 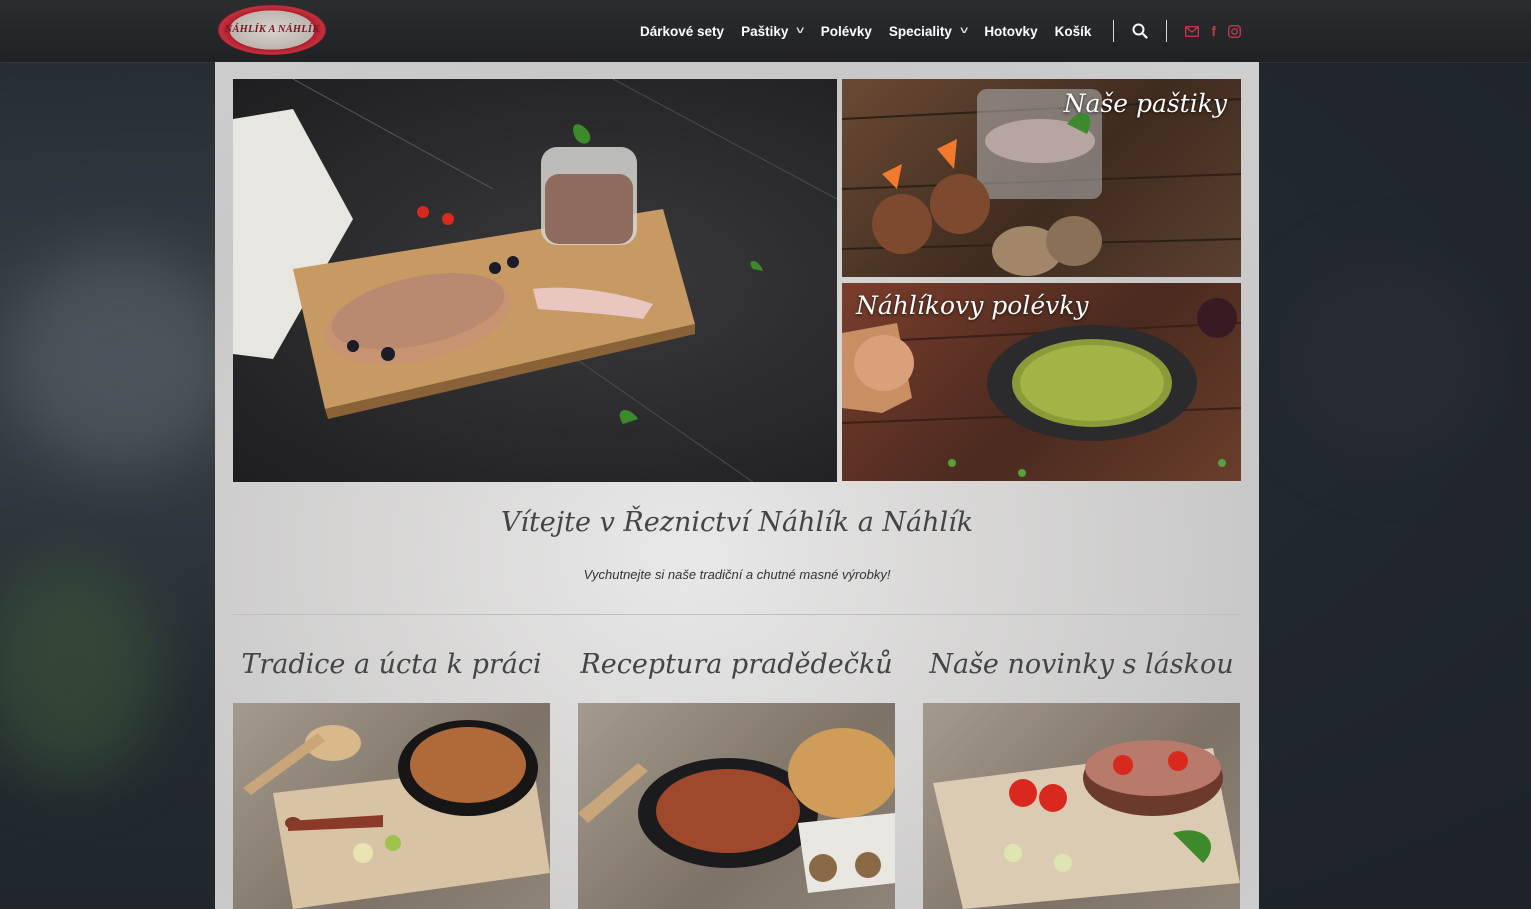 What do you see at coordinates (1207, 31) in the screenshot?
I see `social-links: f` at bounding box center [1207, 31].